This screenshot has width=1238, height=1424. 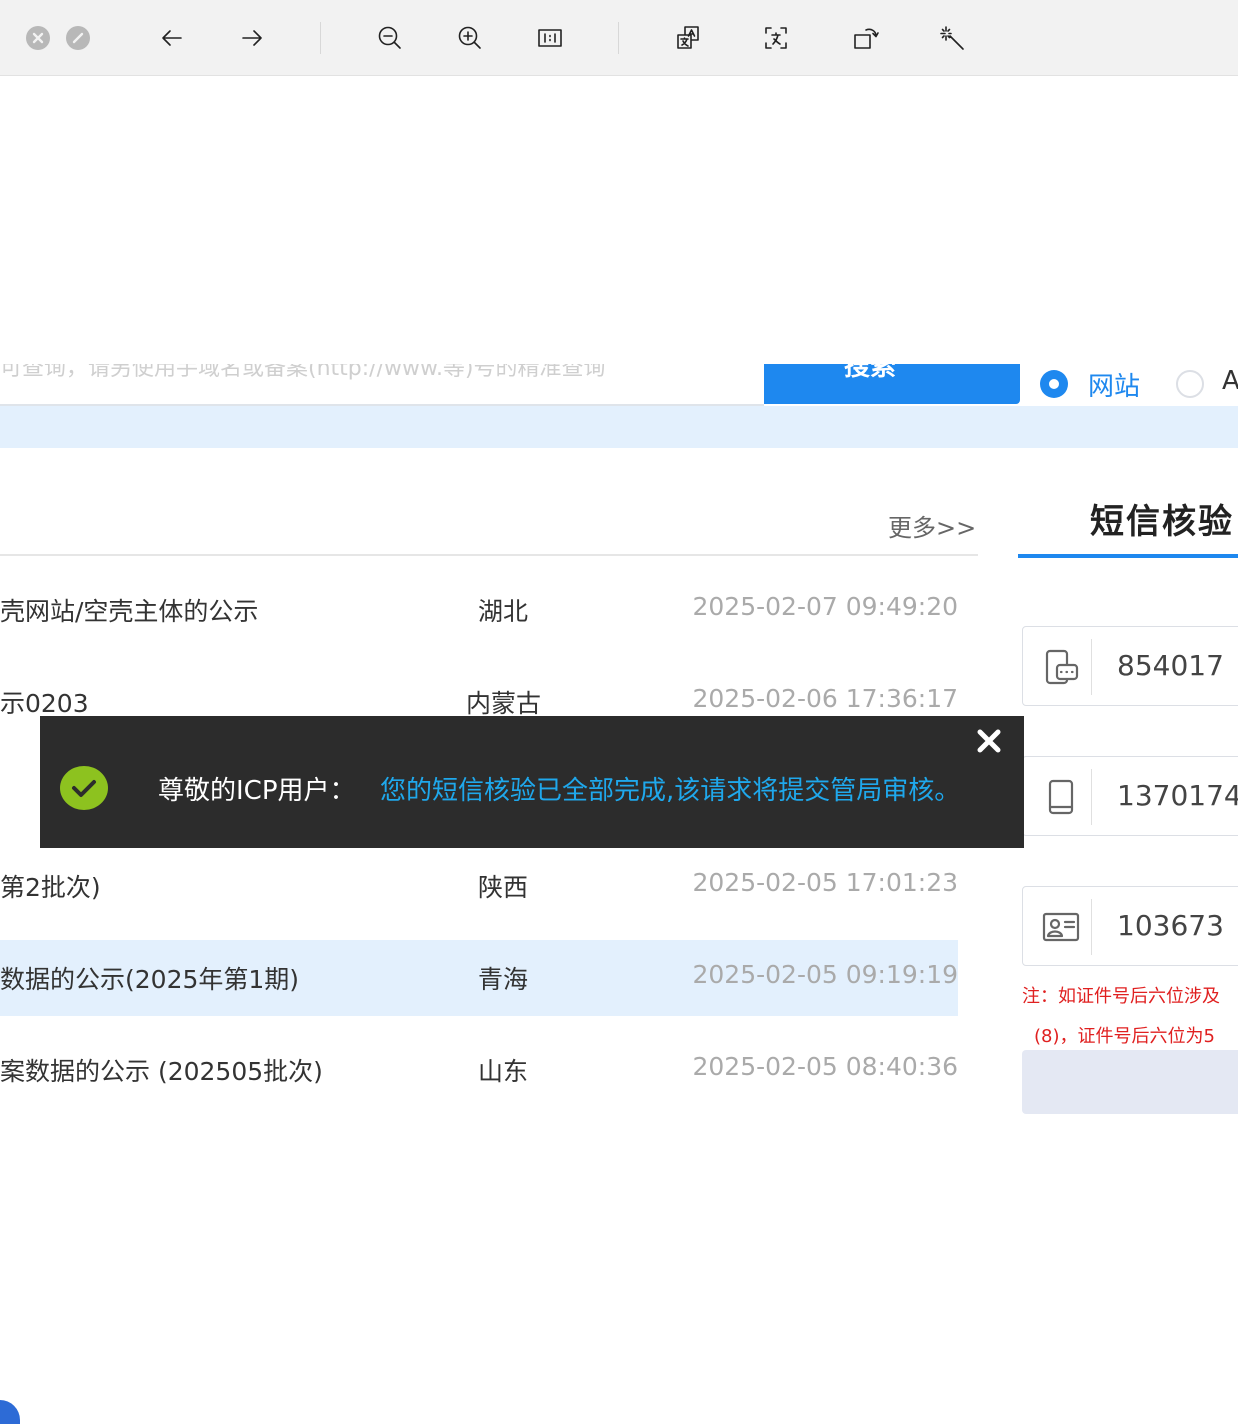 What do you see at coordinates (1170, 665) in the screenshot?
I see `sms-code-value: 854017` at bounding box center [1170, 665].